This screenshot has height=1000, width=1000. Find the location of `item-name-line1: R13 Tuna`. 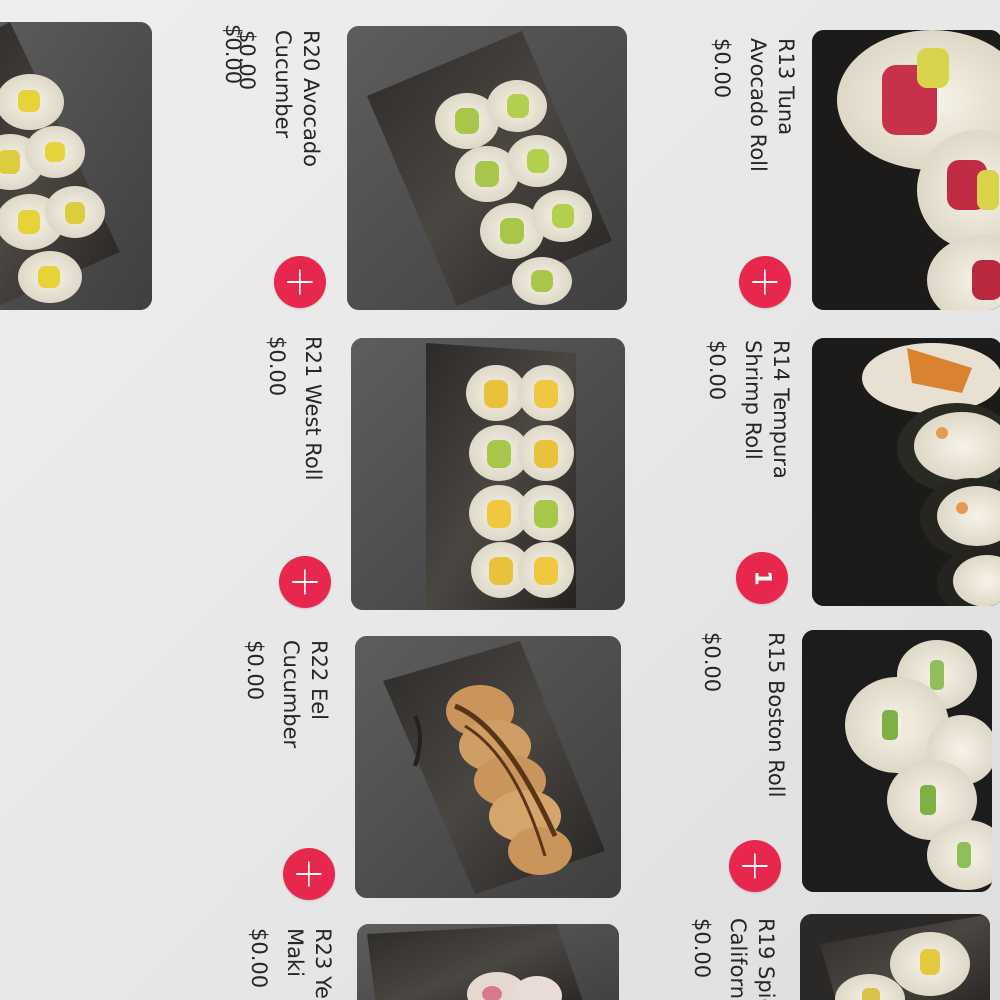

item-name-line1: R13 Tuna is located at coordinates (786, 87).